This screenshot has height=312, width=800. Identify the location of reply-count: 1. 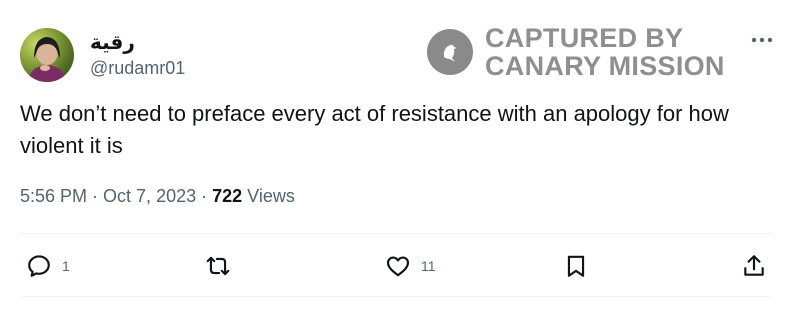
(66, 266).